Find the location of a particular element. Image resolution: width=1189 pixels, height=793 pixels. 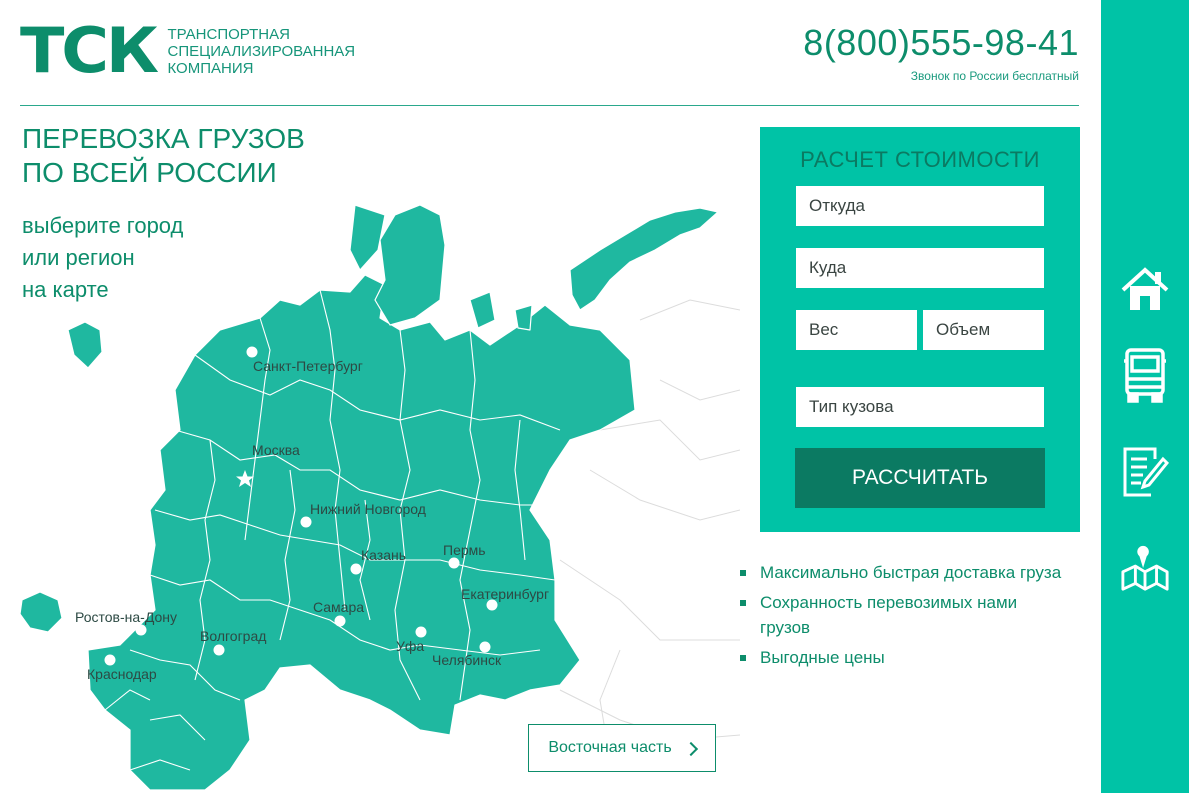

region-kola is located at coordinates (410, 265).